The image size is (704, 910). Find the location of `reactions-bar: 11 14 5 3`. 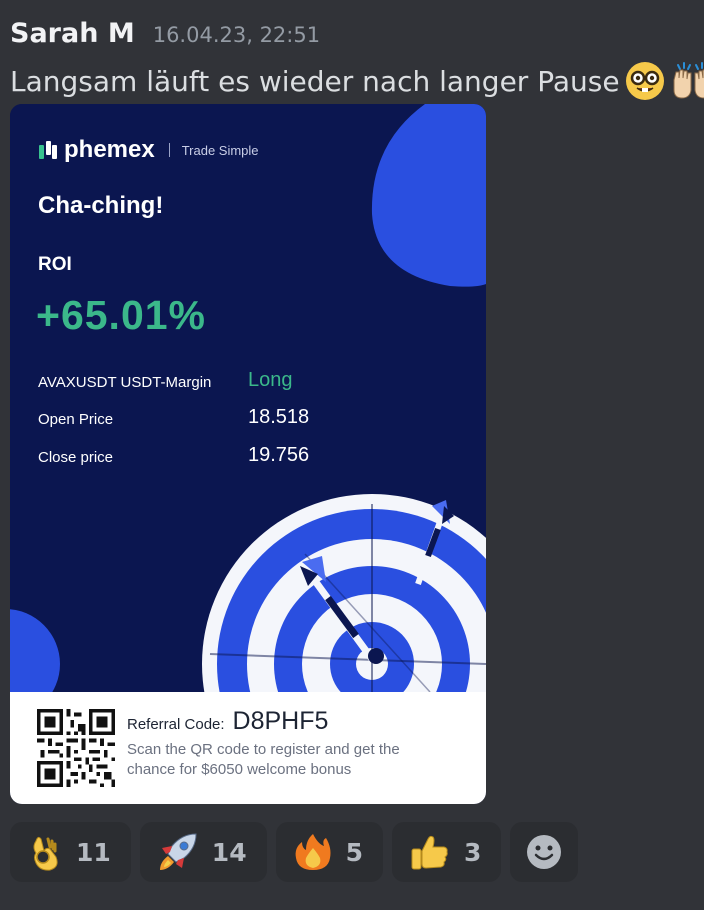

reactions-bar: 11 14 5 3 is located at coordinates (294, 852).